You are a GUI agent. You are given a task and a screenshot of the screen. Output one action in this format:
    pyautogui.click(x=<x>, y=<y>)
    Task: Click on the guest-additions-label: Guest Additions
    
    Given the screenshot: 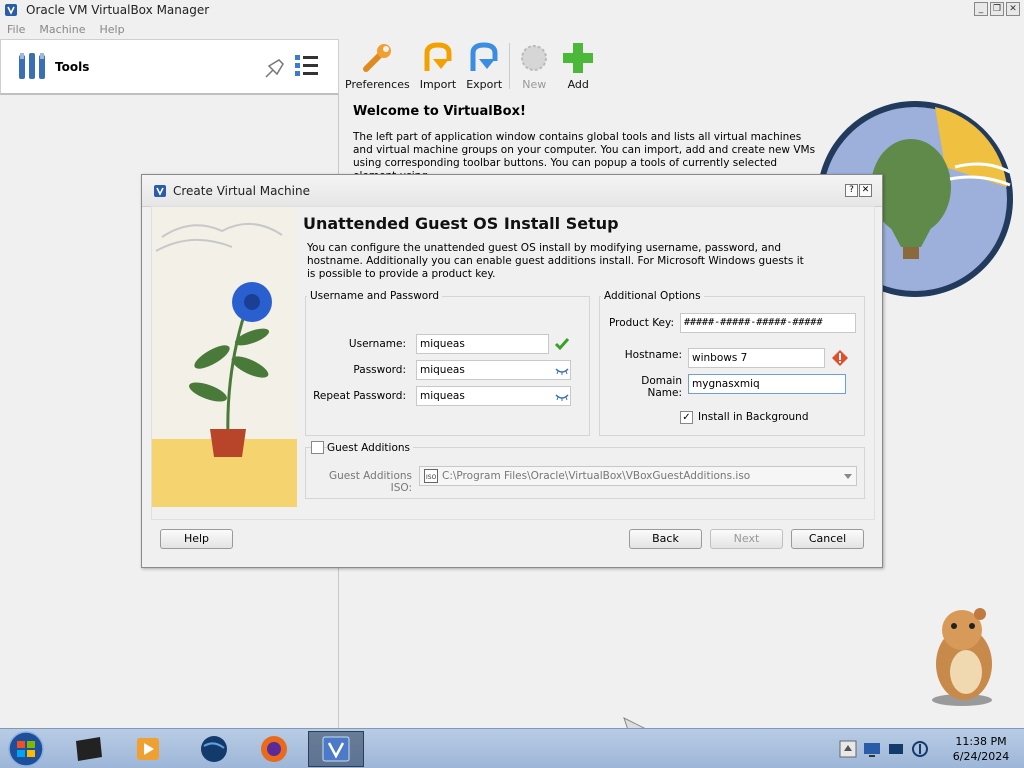 What is the action you would take?
    pyautogui.click(x=370, y=448)
    